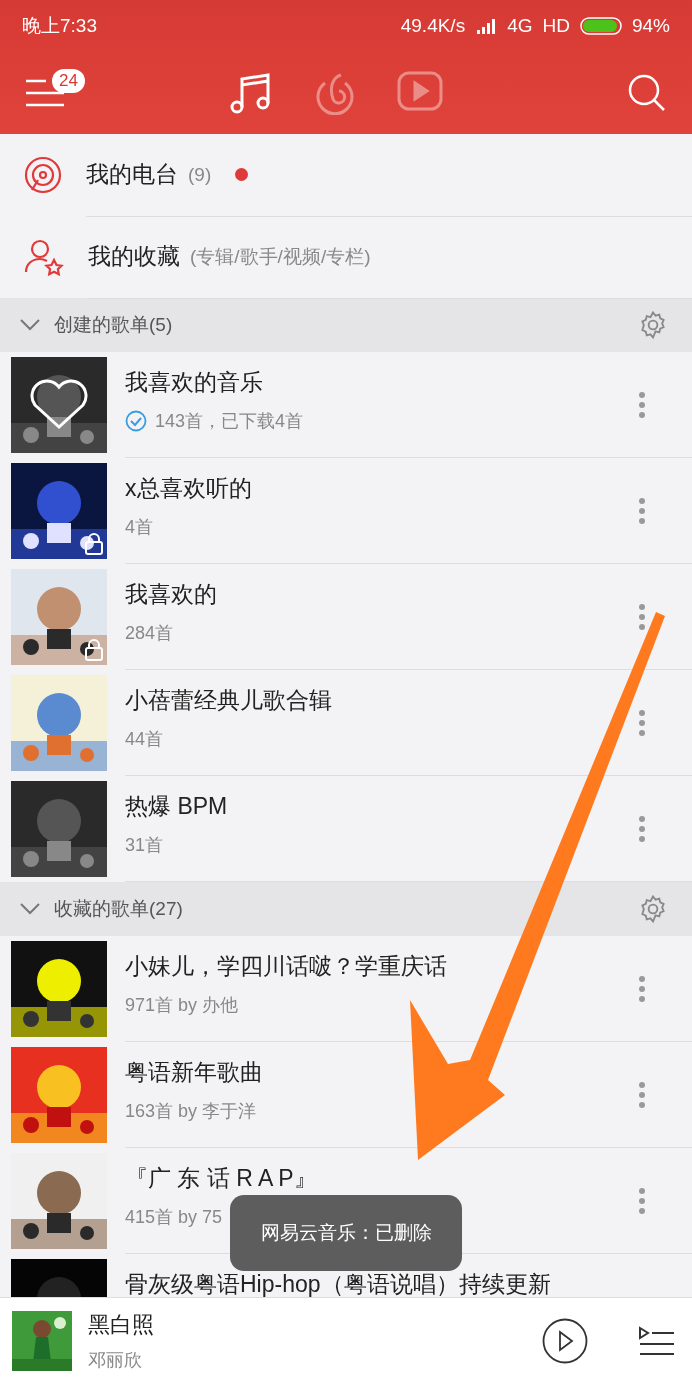  I want to click on battery-icon, so click(600, 26).